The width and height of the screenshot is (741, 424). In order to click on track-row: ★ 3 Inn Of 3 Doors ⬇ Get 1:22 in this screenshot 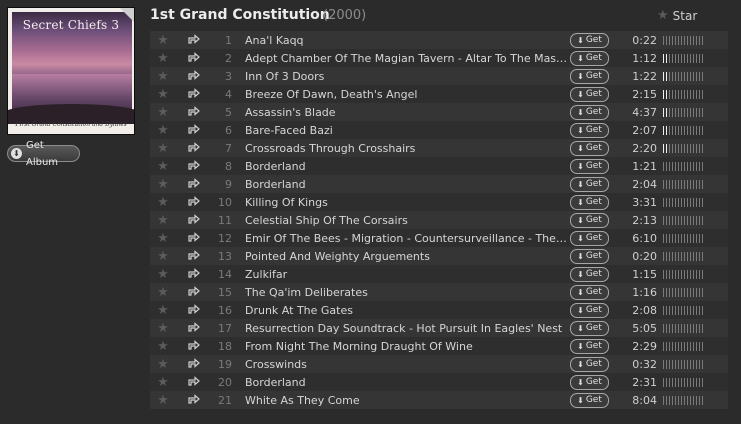, I will do `click(439, 76)`.